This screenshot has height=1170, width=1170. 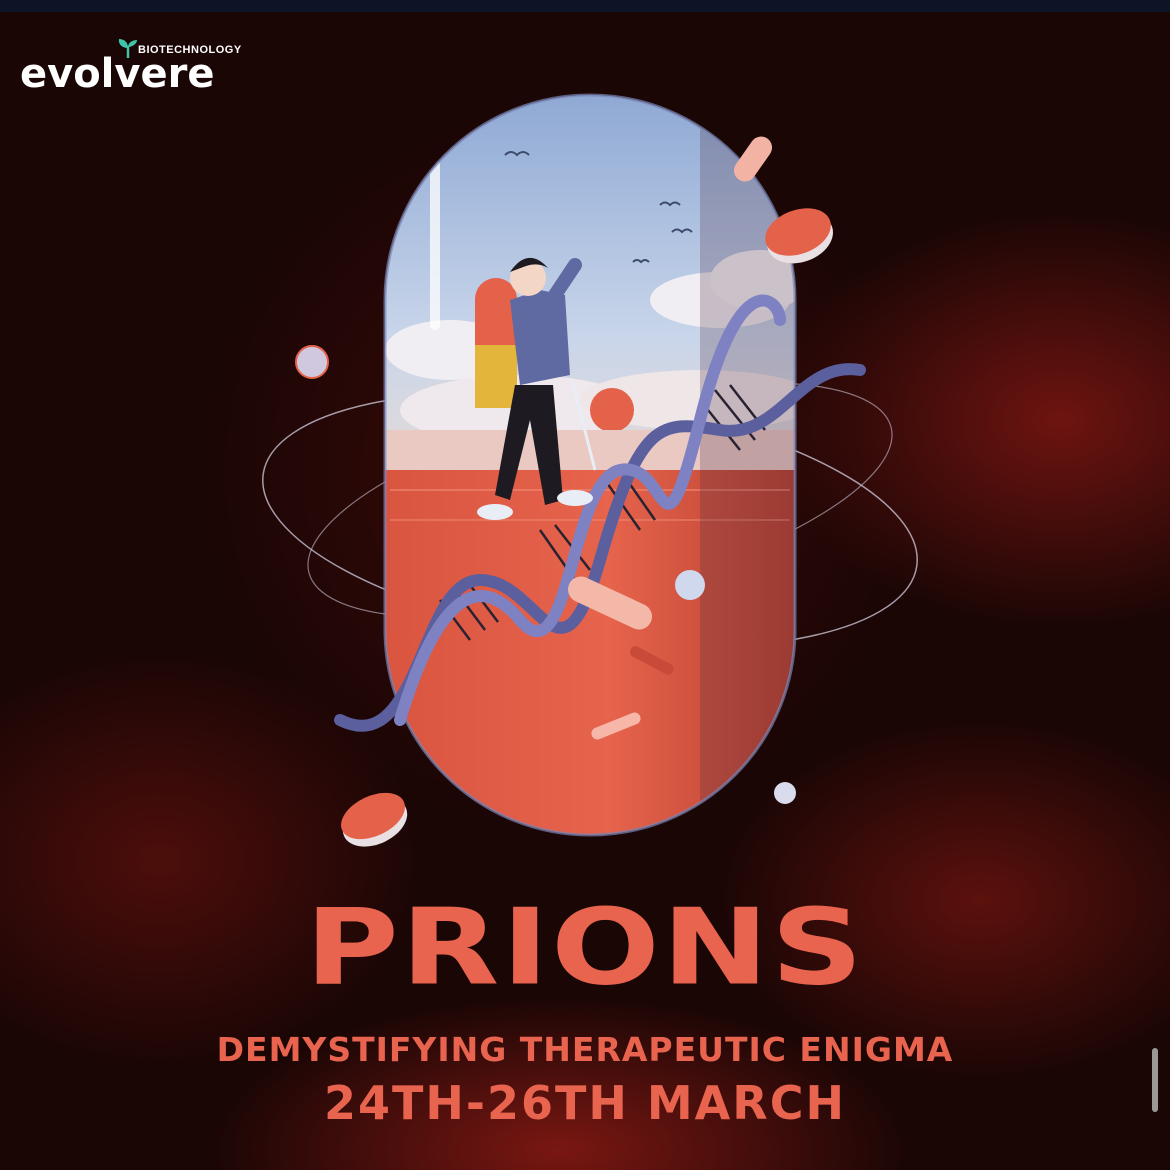 What do you see at coordinates (1155, 1080) in the screenshot?
I see `scrollbar` at bounding box center [1155, 1080].